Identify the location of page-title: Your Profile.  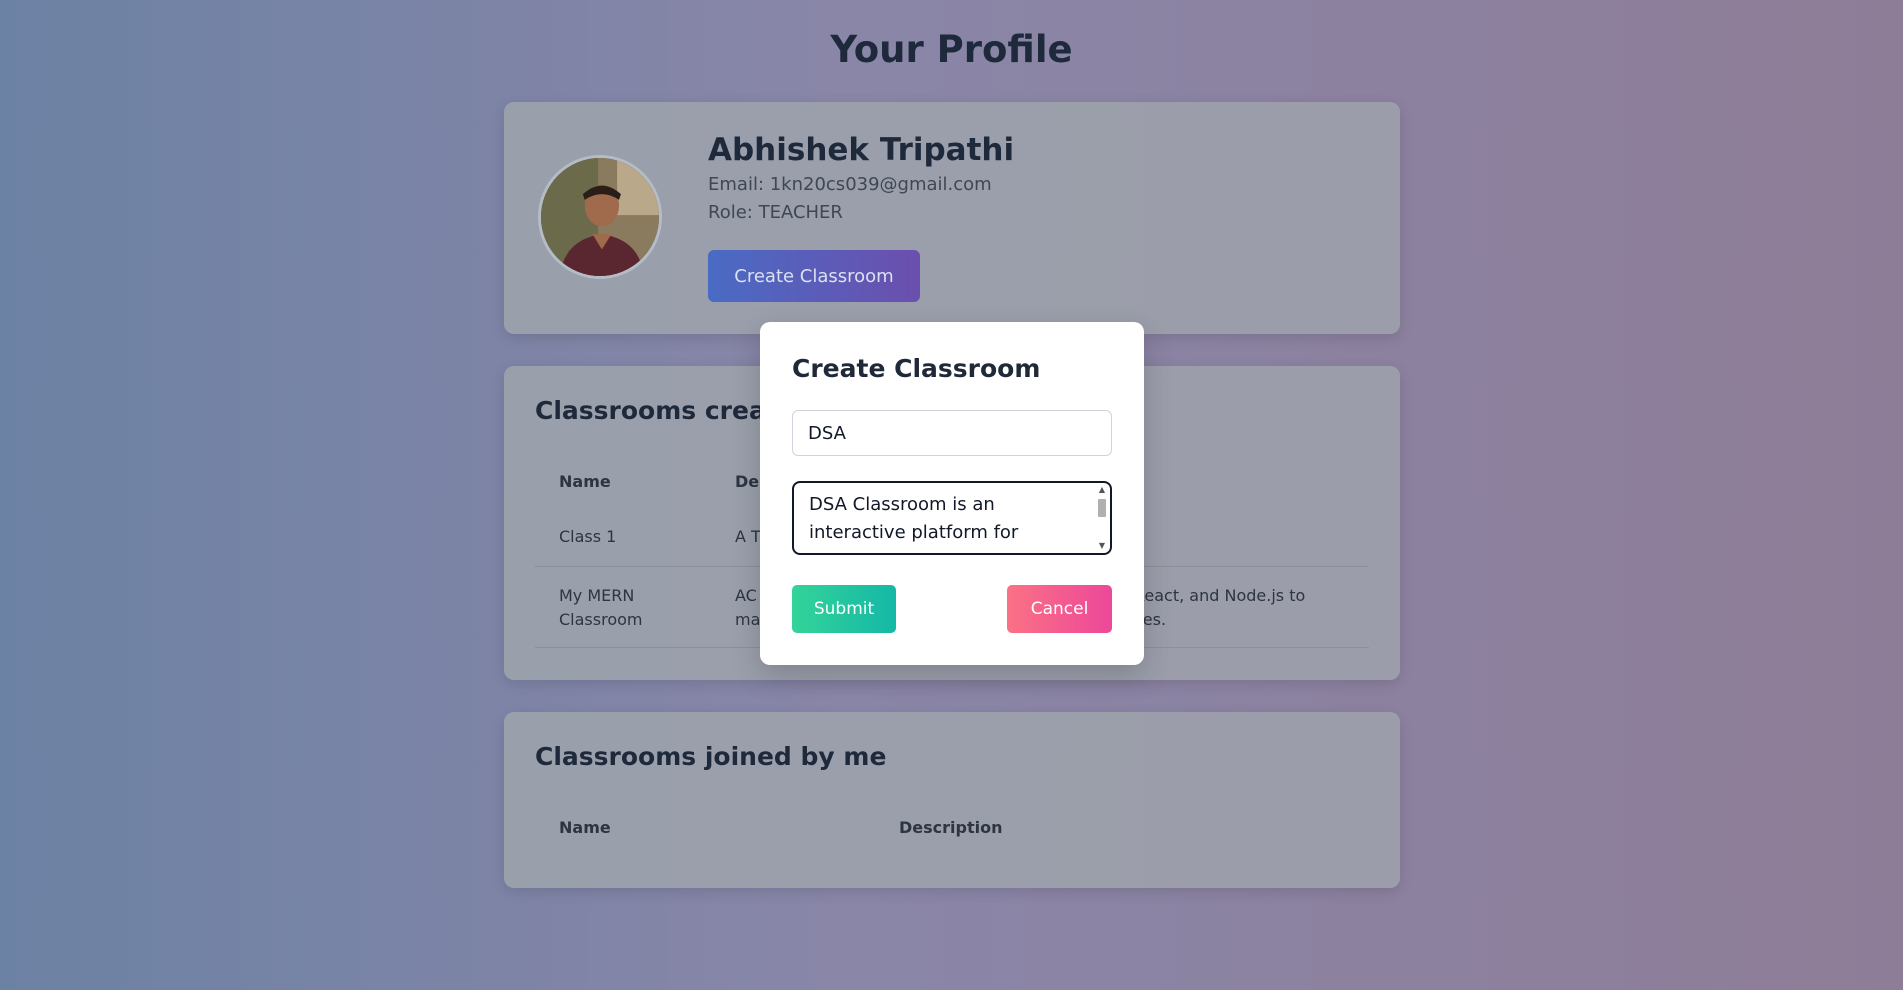
(951, 49).